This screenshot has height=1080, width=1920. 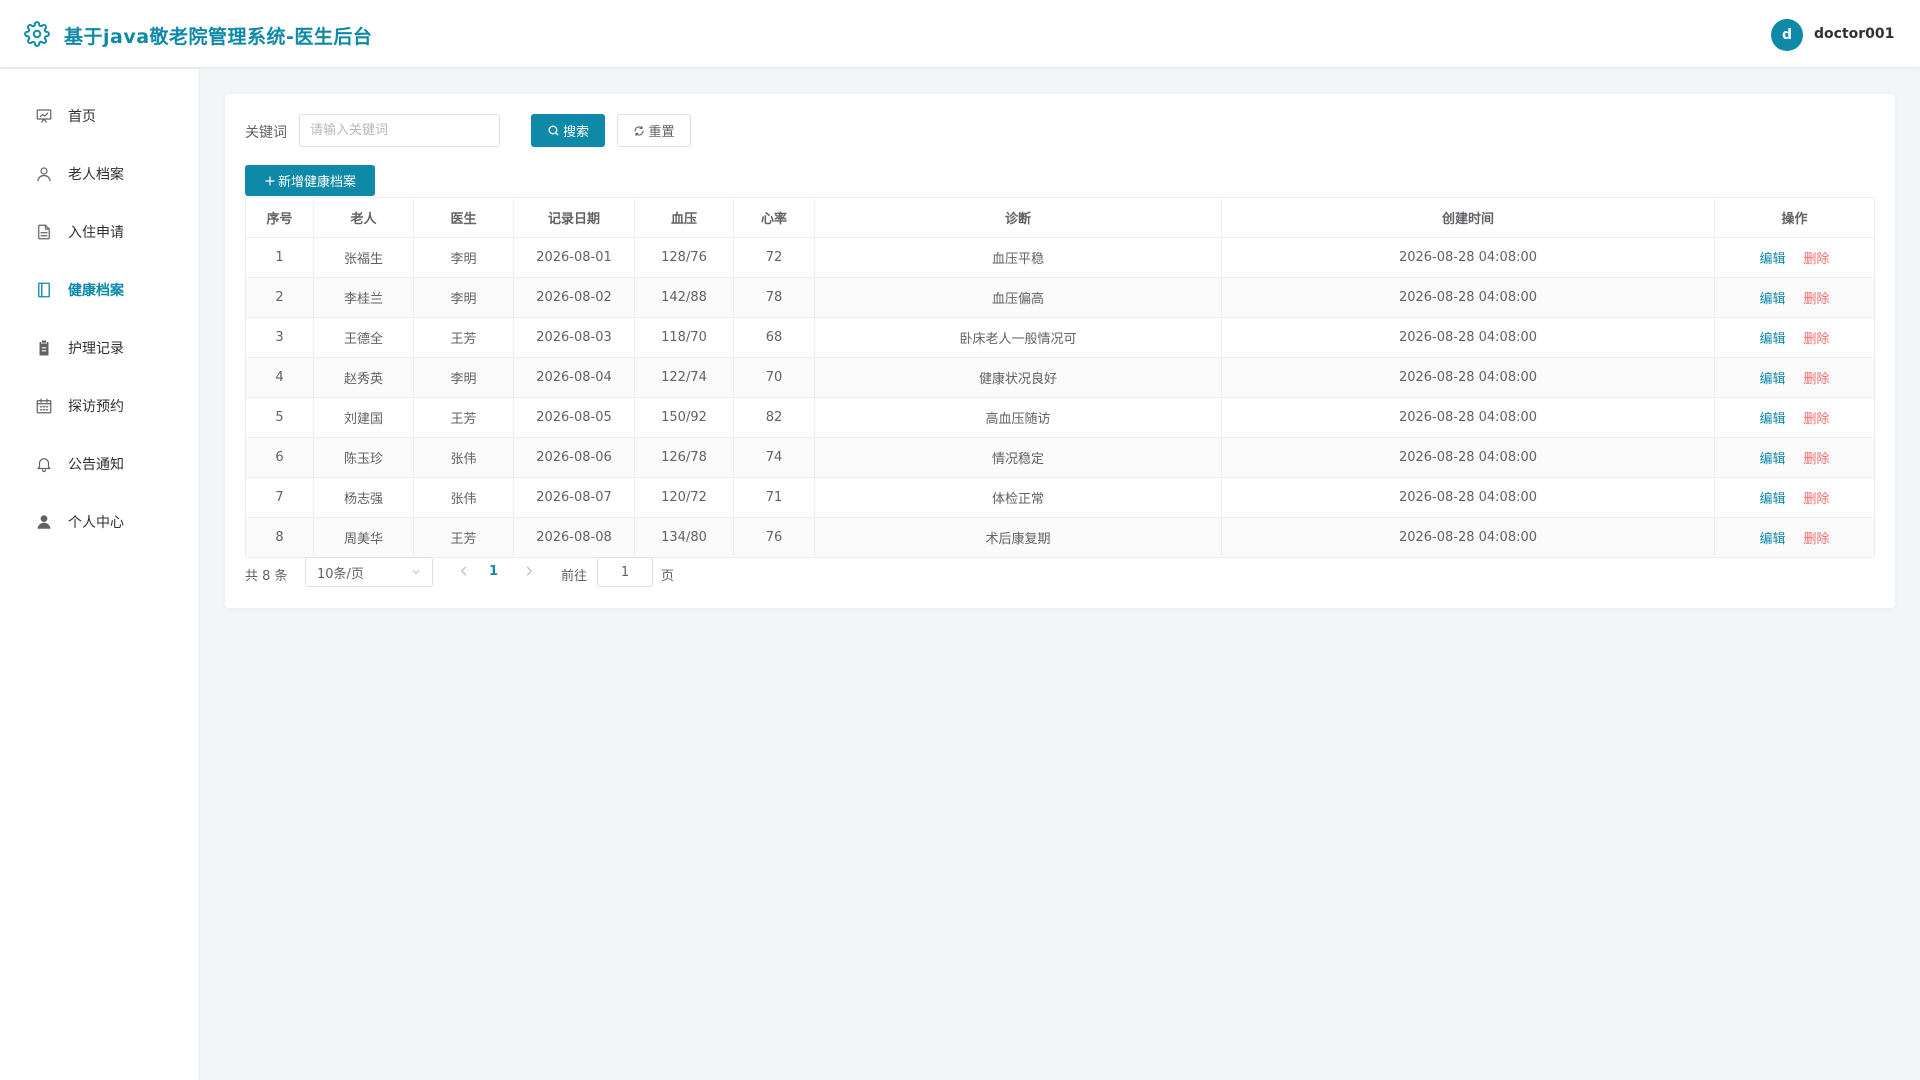 What do you see at coordinates (310, 180) in the screenshot?
I see `add-health-record-button: 新增健康档案` at bounding box center [310, 180].